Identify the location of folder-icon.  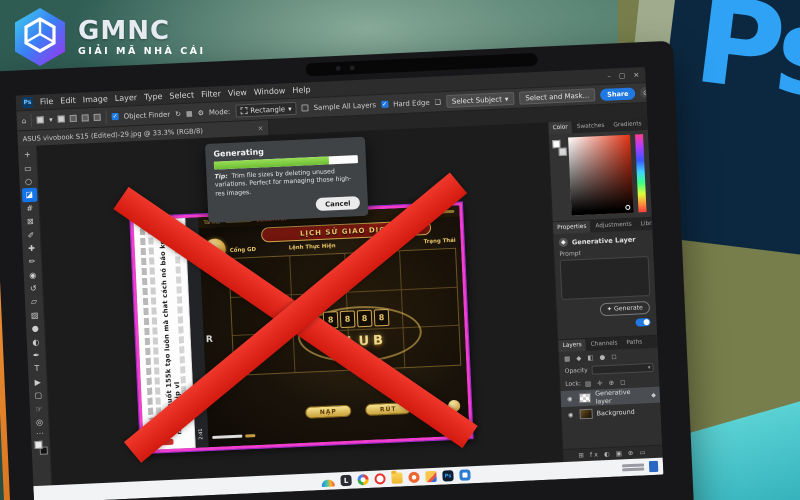
(397, 478).